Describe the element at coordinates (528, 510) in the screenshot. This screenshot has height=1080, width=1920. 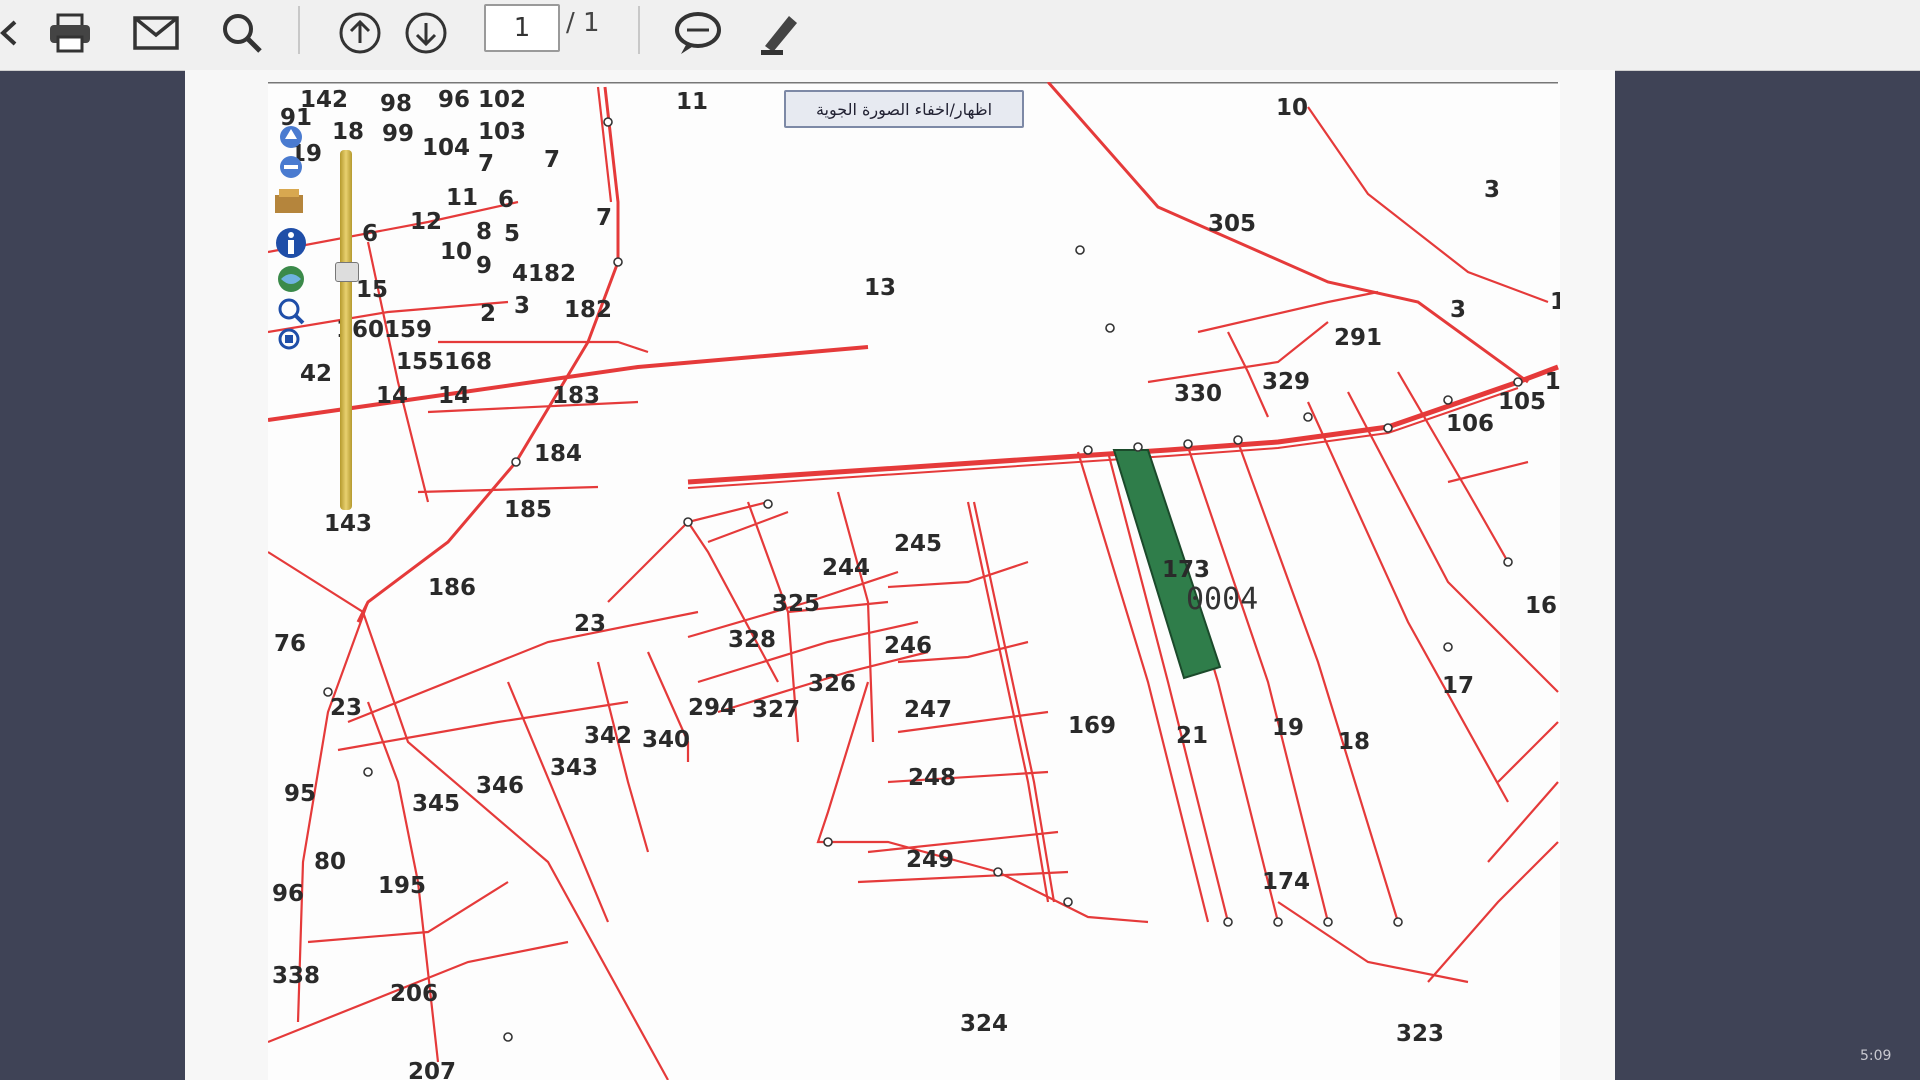
I see `parcel-label: 185` at that location.